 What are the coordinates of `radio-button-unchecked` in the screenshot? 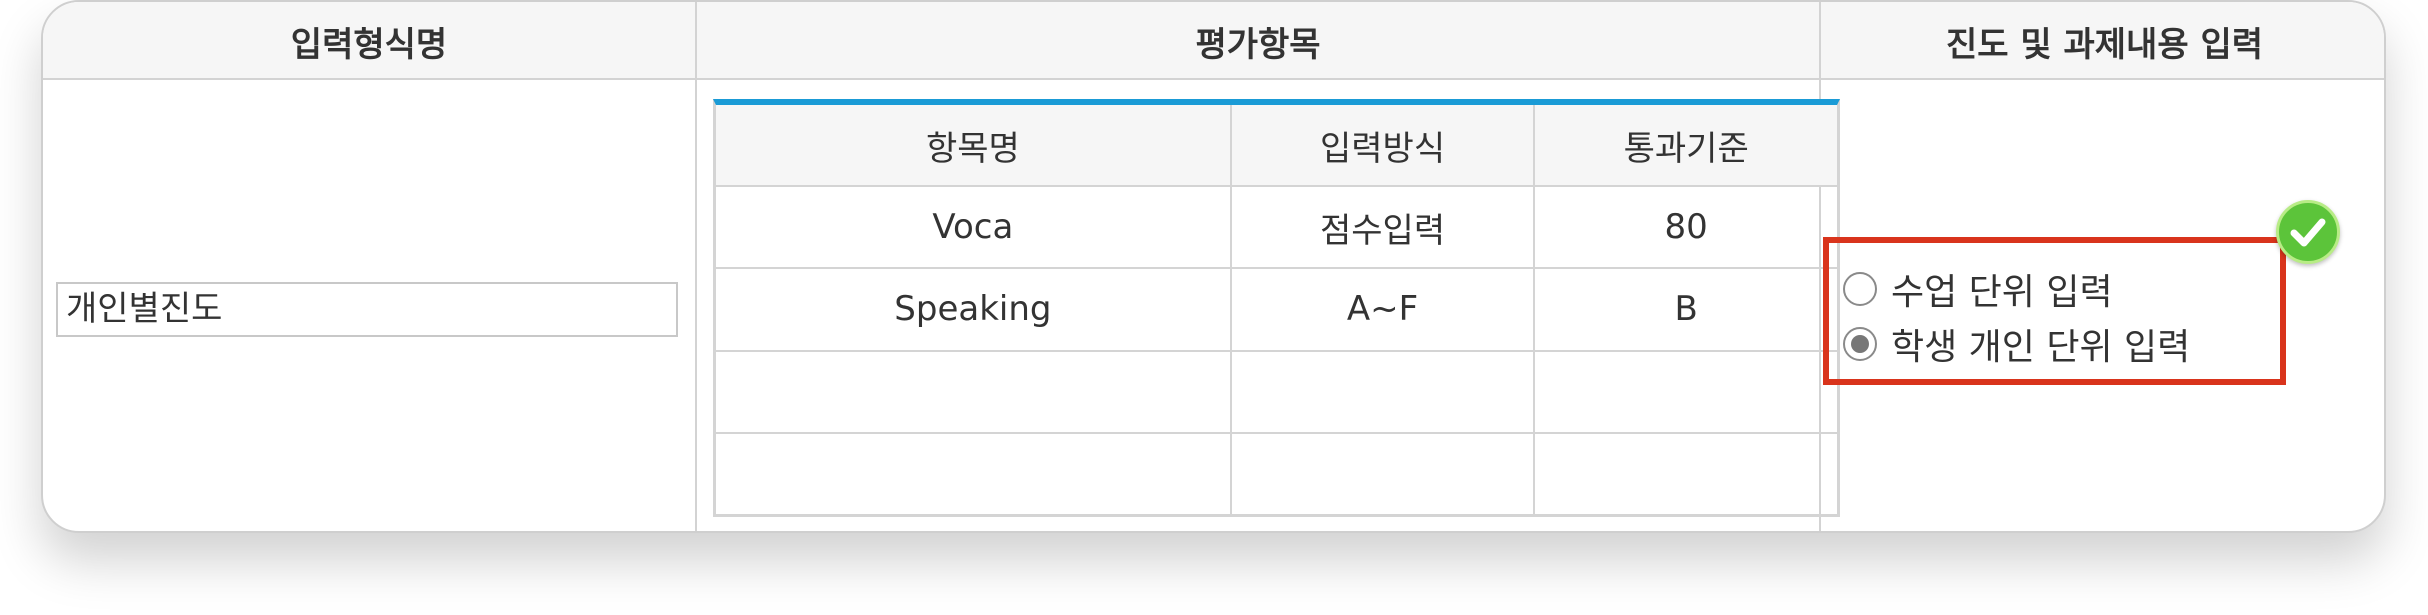 It's located at (1860, 289).